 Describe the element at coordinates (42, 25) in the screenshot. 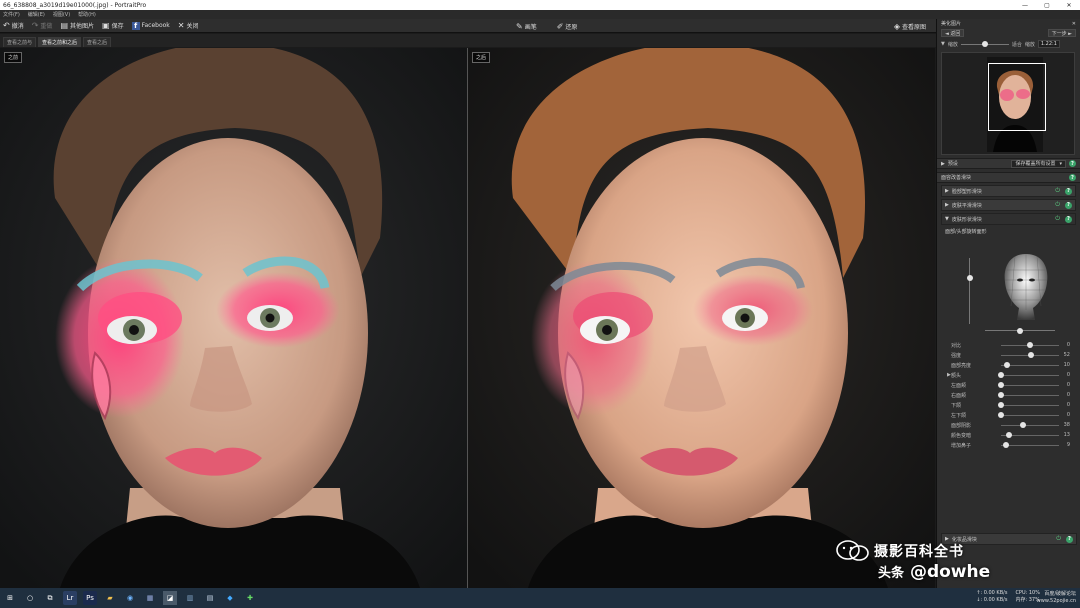

I see `redo-button: ↷ 重做` at that location.